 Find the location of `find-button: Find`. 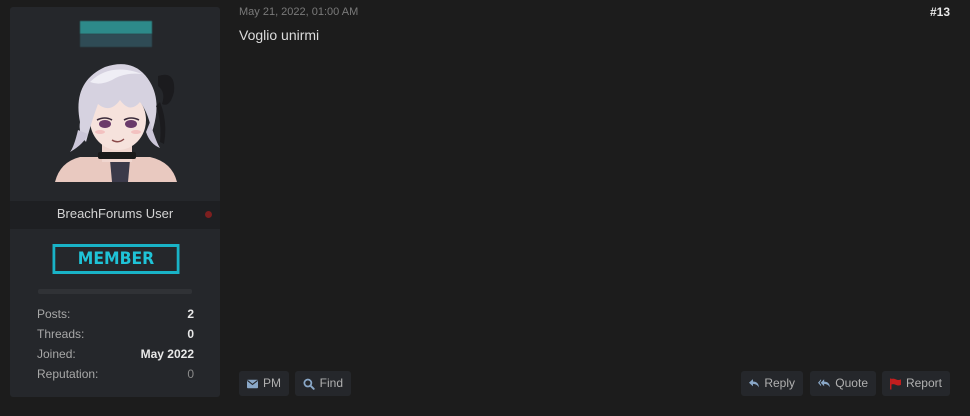

find-button: Find is located at coordinates (323, 383).